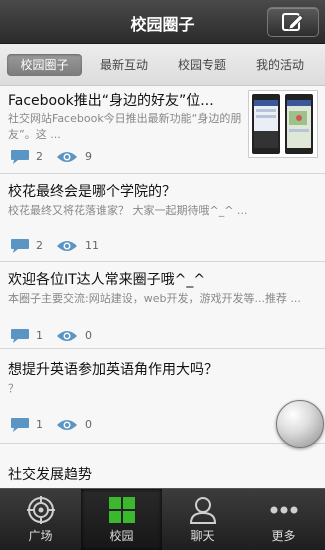 Image resolution: width=325 pixels, height=550 pixels. What do you see at coordinates (162, 65) in the screenshot?
I see `tab-bar: 校园圈子 最新互动 校园专题 我的活动` at bounding box center [162, 65].